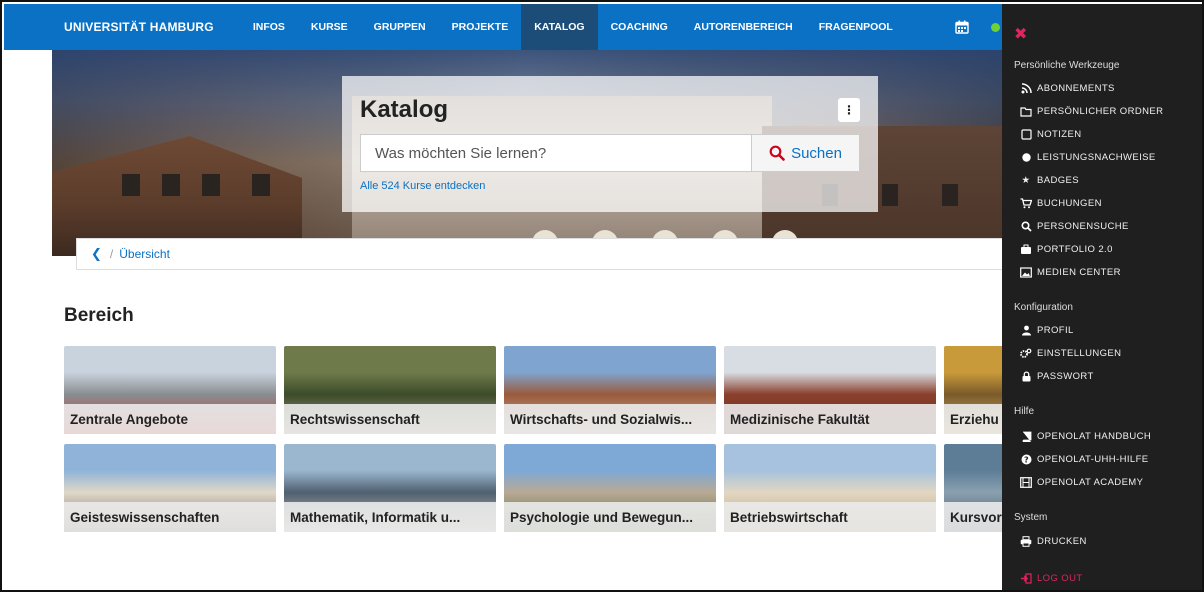  Describe the element at coordinates (856, 27) in the screenshot. I see `nav-fragenpool: FRAGENPOOL` at that location.